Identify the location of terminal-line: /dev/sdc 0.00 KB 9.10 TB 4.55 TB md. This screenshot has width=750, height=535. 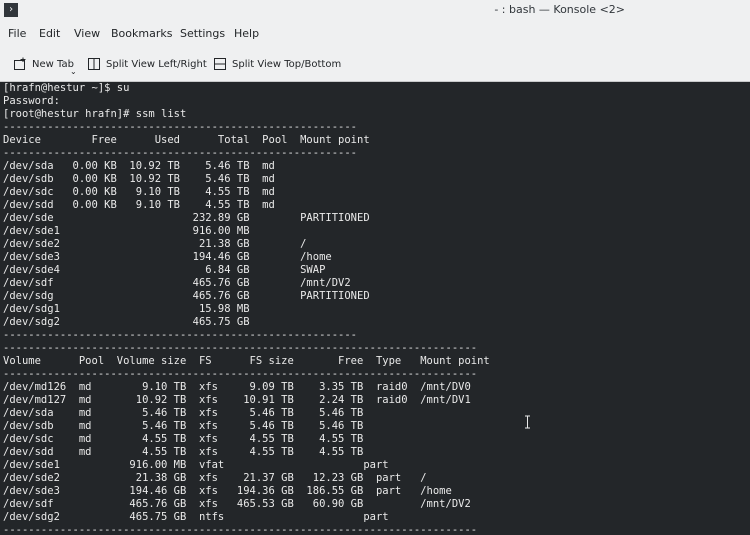
(139, 192).